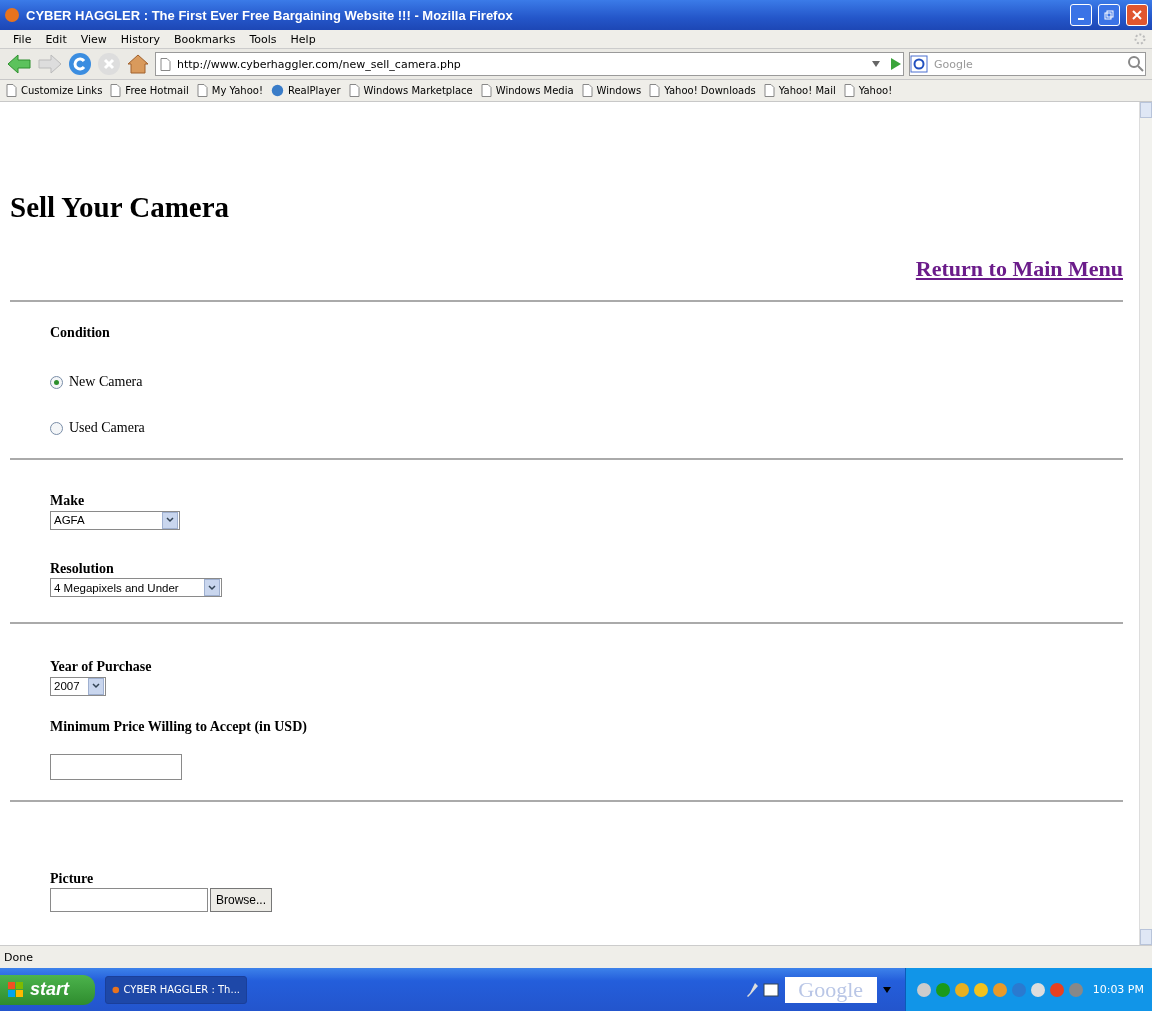 The image size is (1152, 1011). What do you see at coordinates (229, 90) in the screenshot?
I see `bookmark-link: My Yahoo!` at bounding box center [229, 90].